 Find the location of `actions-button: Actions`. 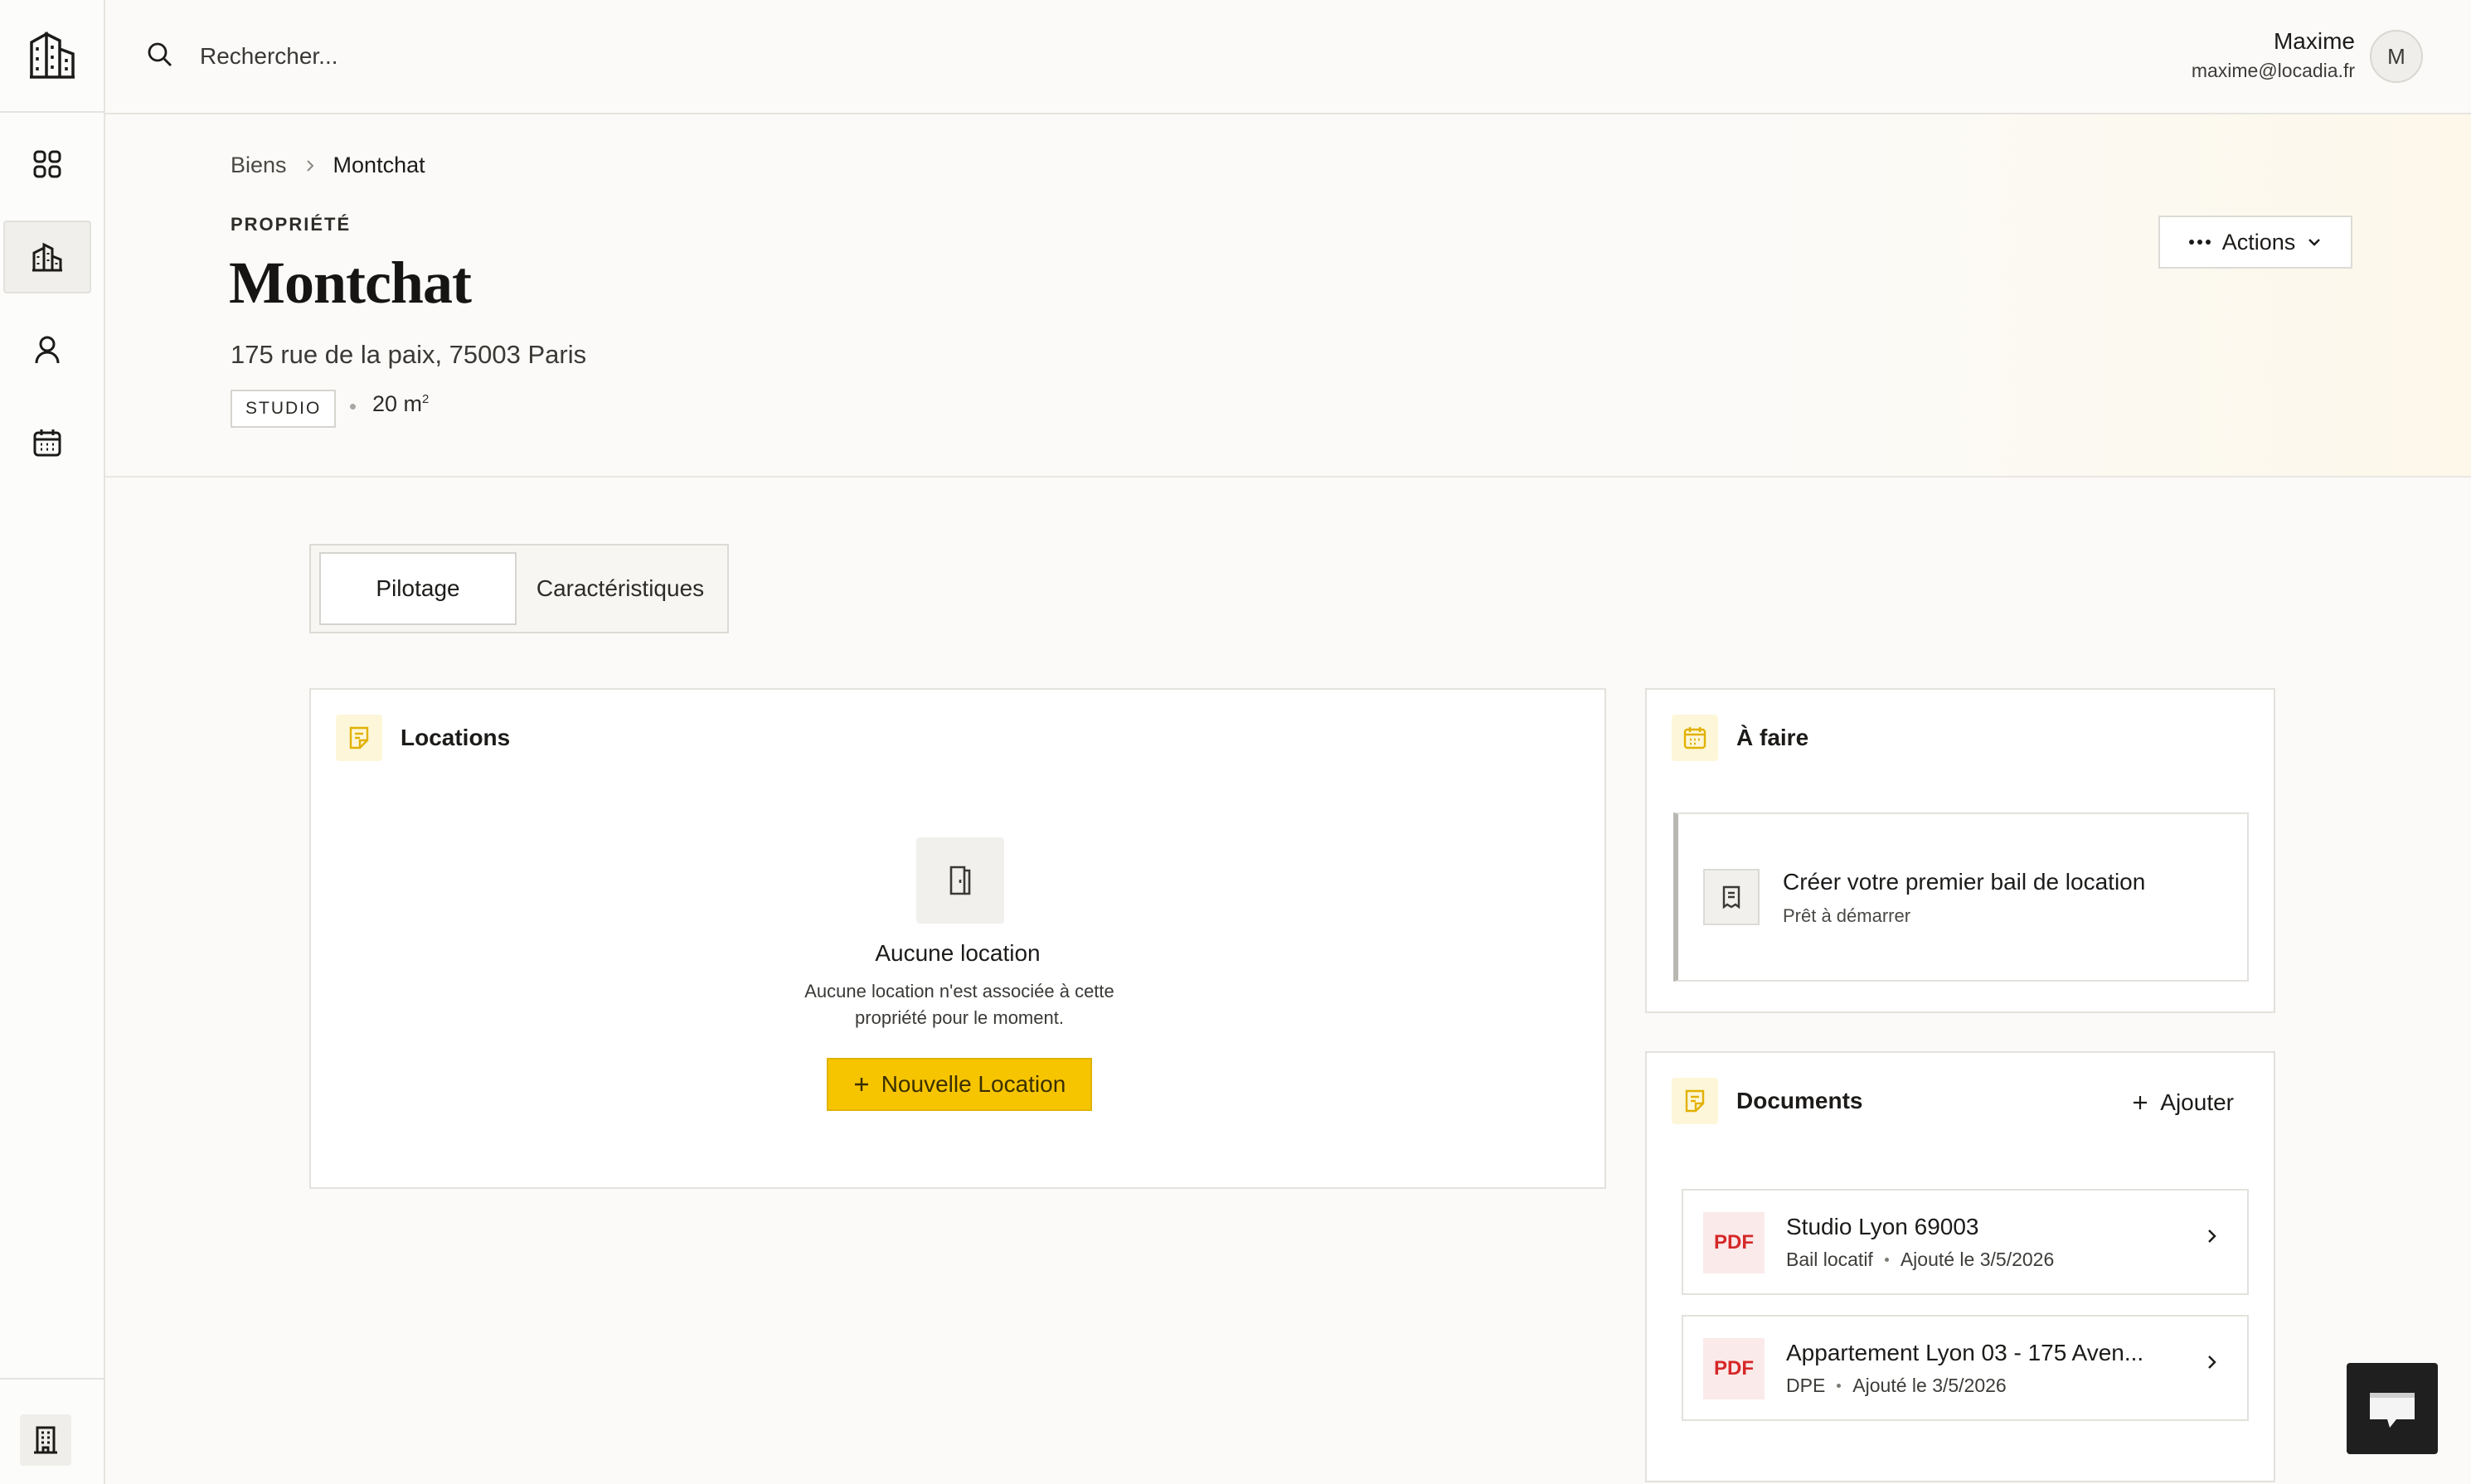

actions-button: Actions is located at coordinates (2255, 242).